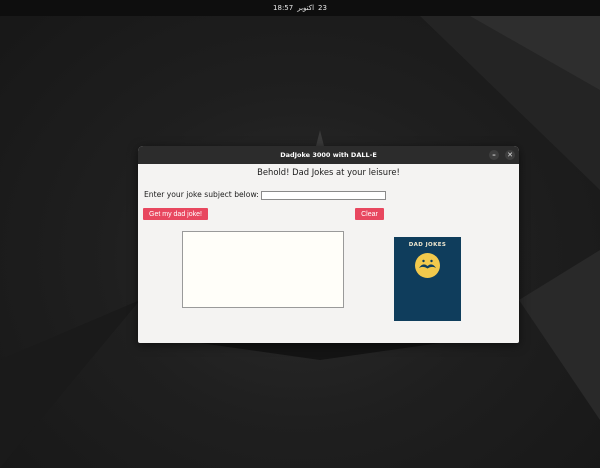 This screenshot has height=468, width=600. What do you see at coordinates (263, 269) in the screenshot?
I see `joke-output-area` at bounding box center [263, 269].